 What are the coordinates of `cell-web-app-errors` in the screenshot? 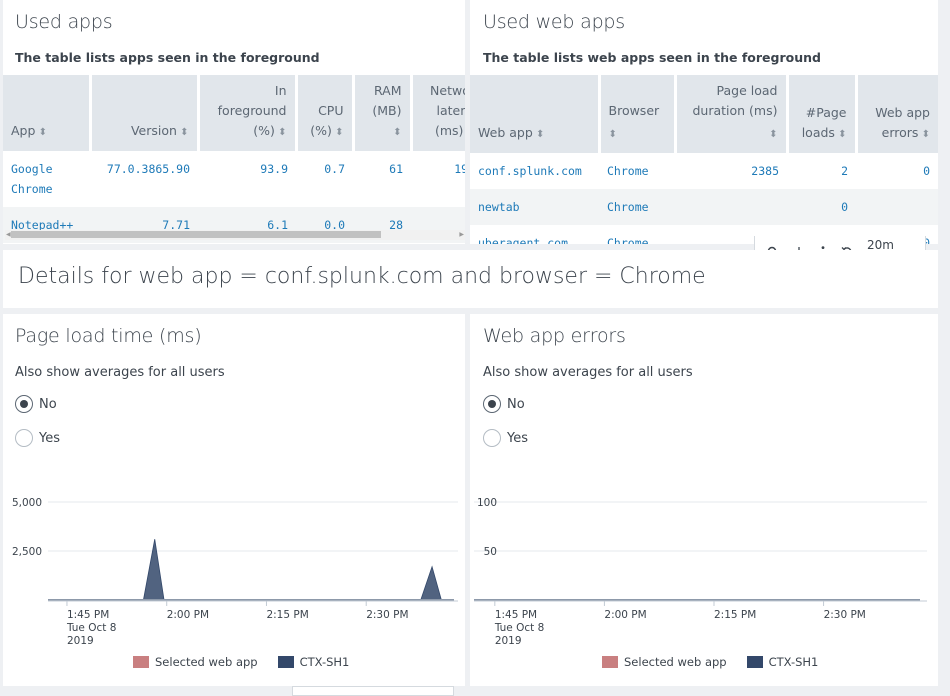 It's located at (897, 207).